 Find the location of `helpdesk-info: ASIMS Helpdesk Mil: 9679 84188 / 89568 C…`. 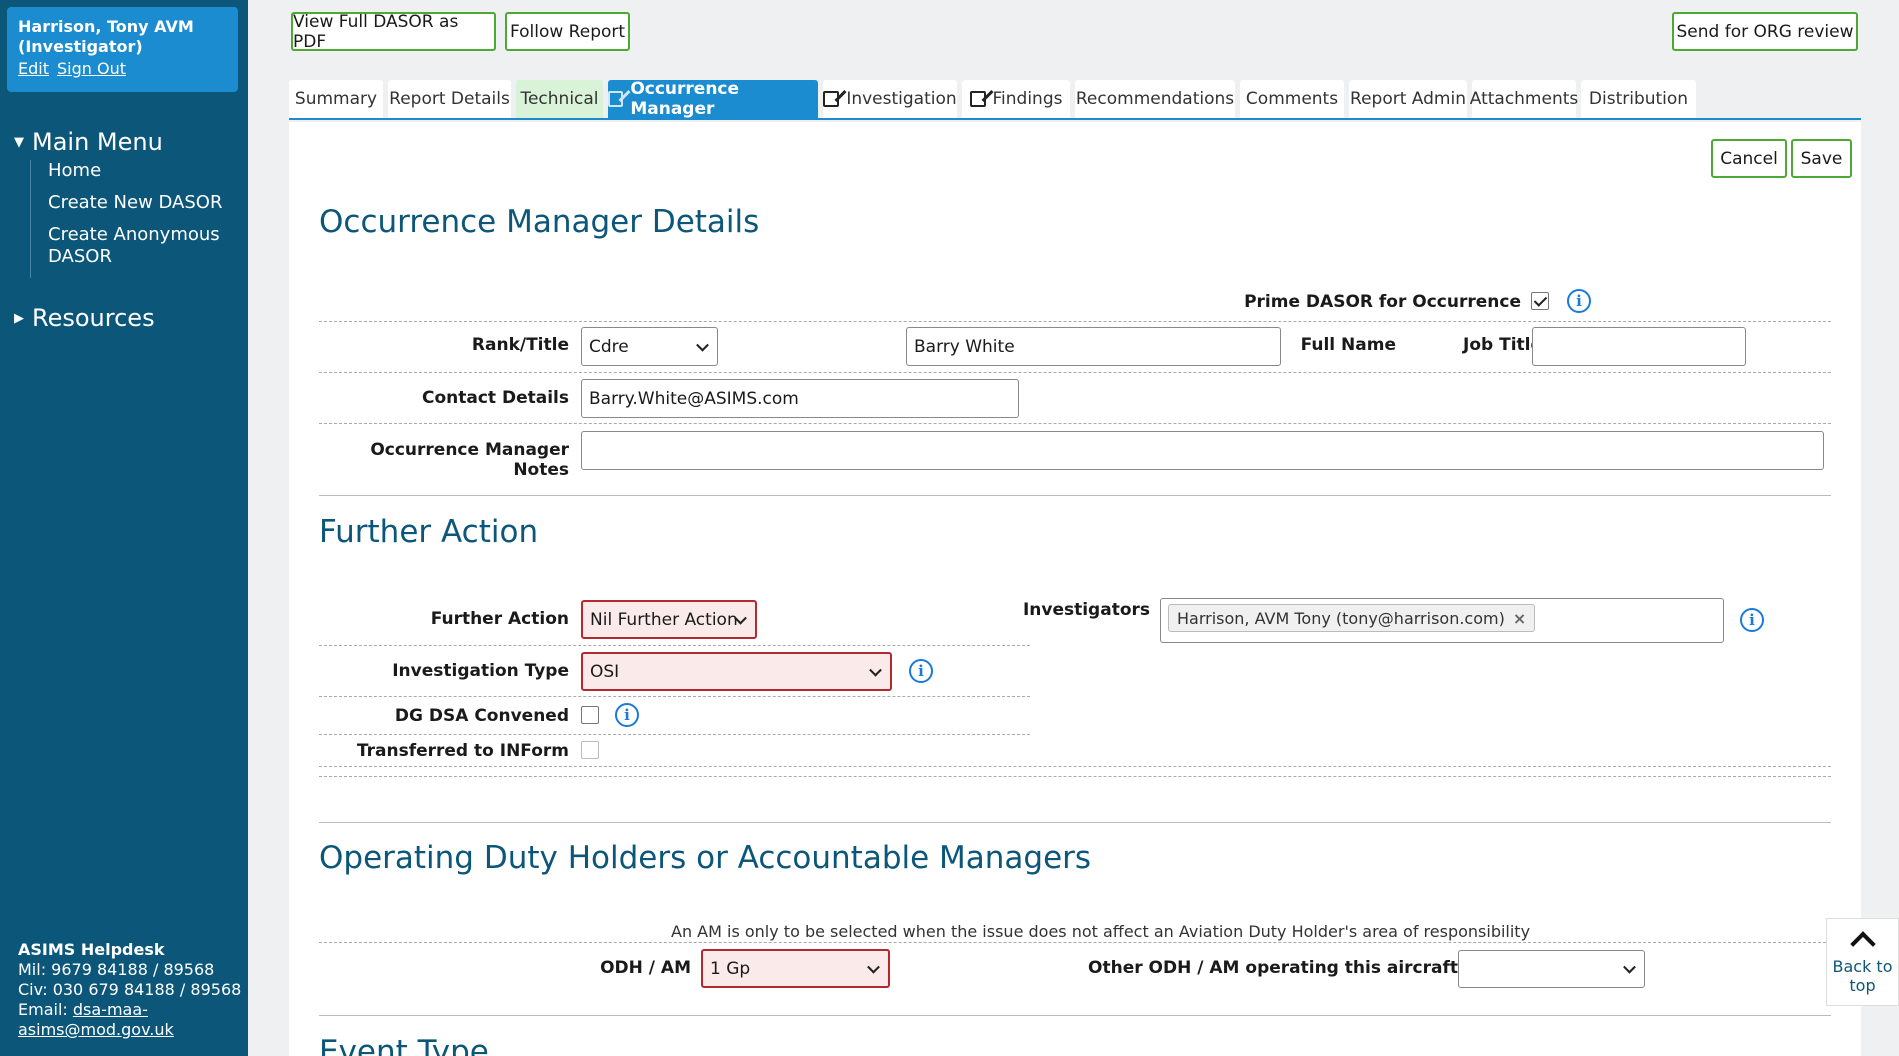

helpdesk-info: ASIMS Helpdesk Mil: 9679 84188 / 89568 C… is located at coordinates (129, 990).